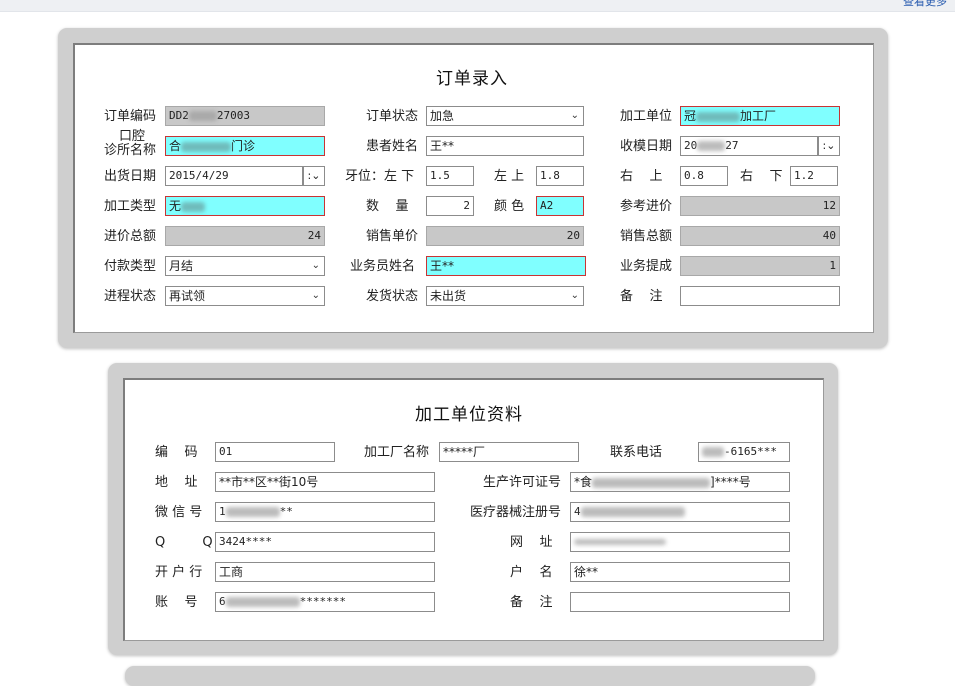 The image size is (955, 686). I want to click on factory-info-title: 加工单位资料, so click(469, 415).